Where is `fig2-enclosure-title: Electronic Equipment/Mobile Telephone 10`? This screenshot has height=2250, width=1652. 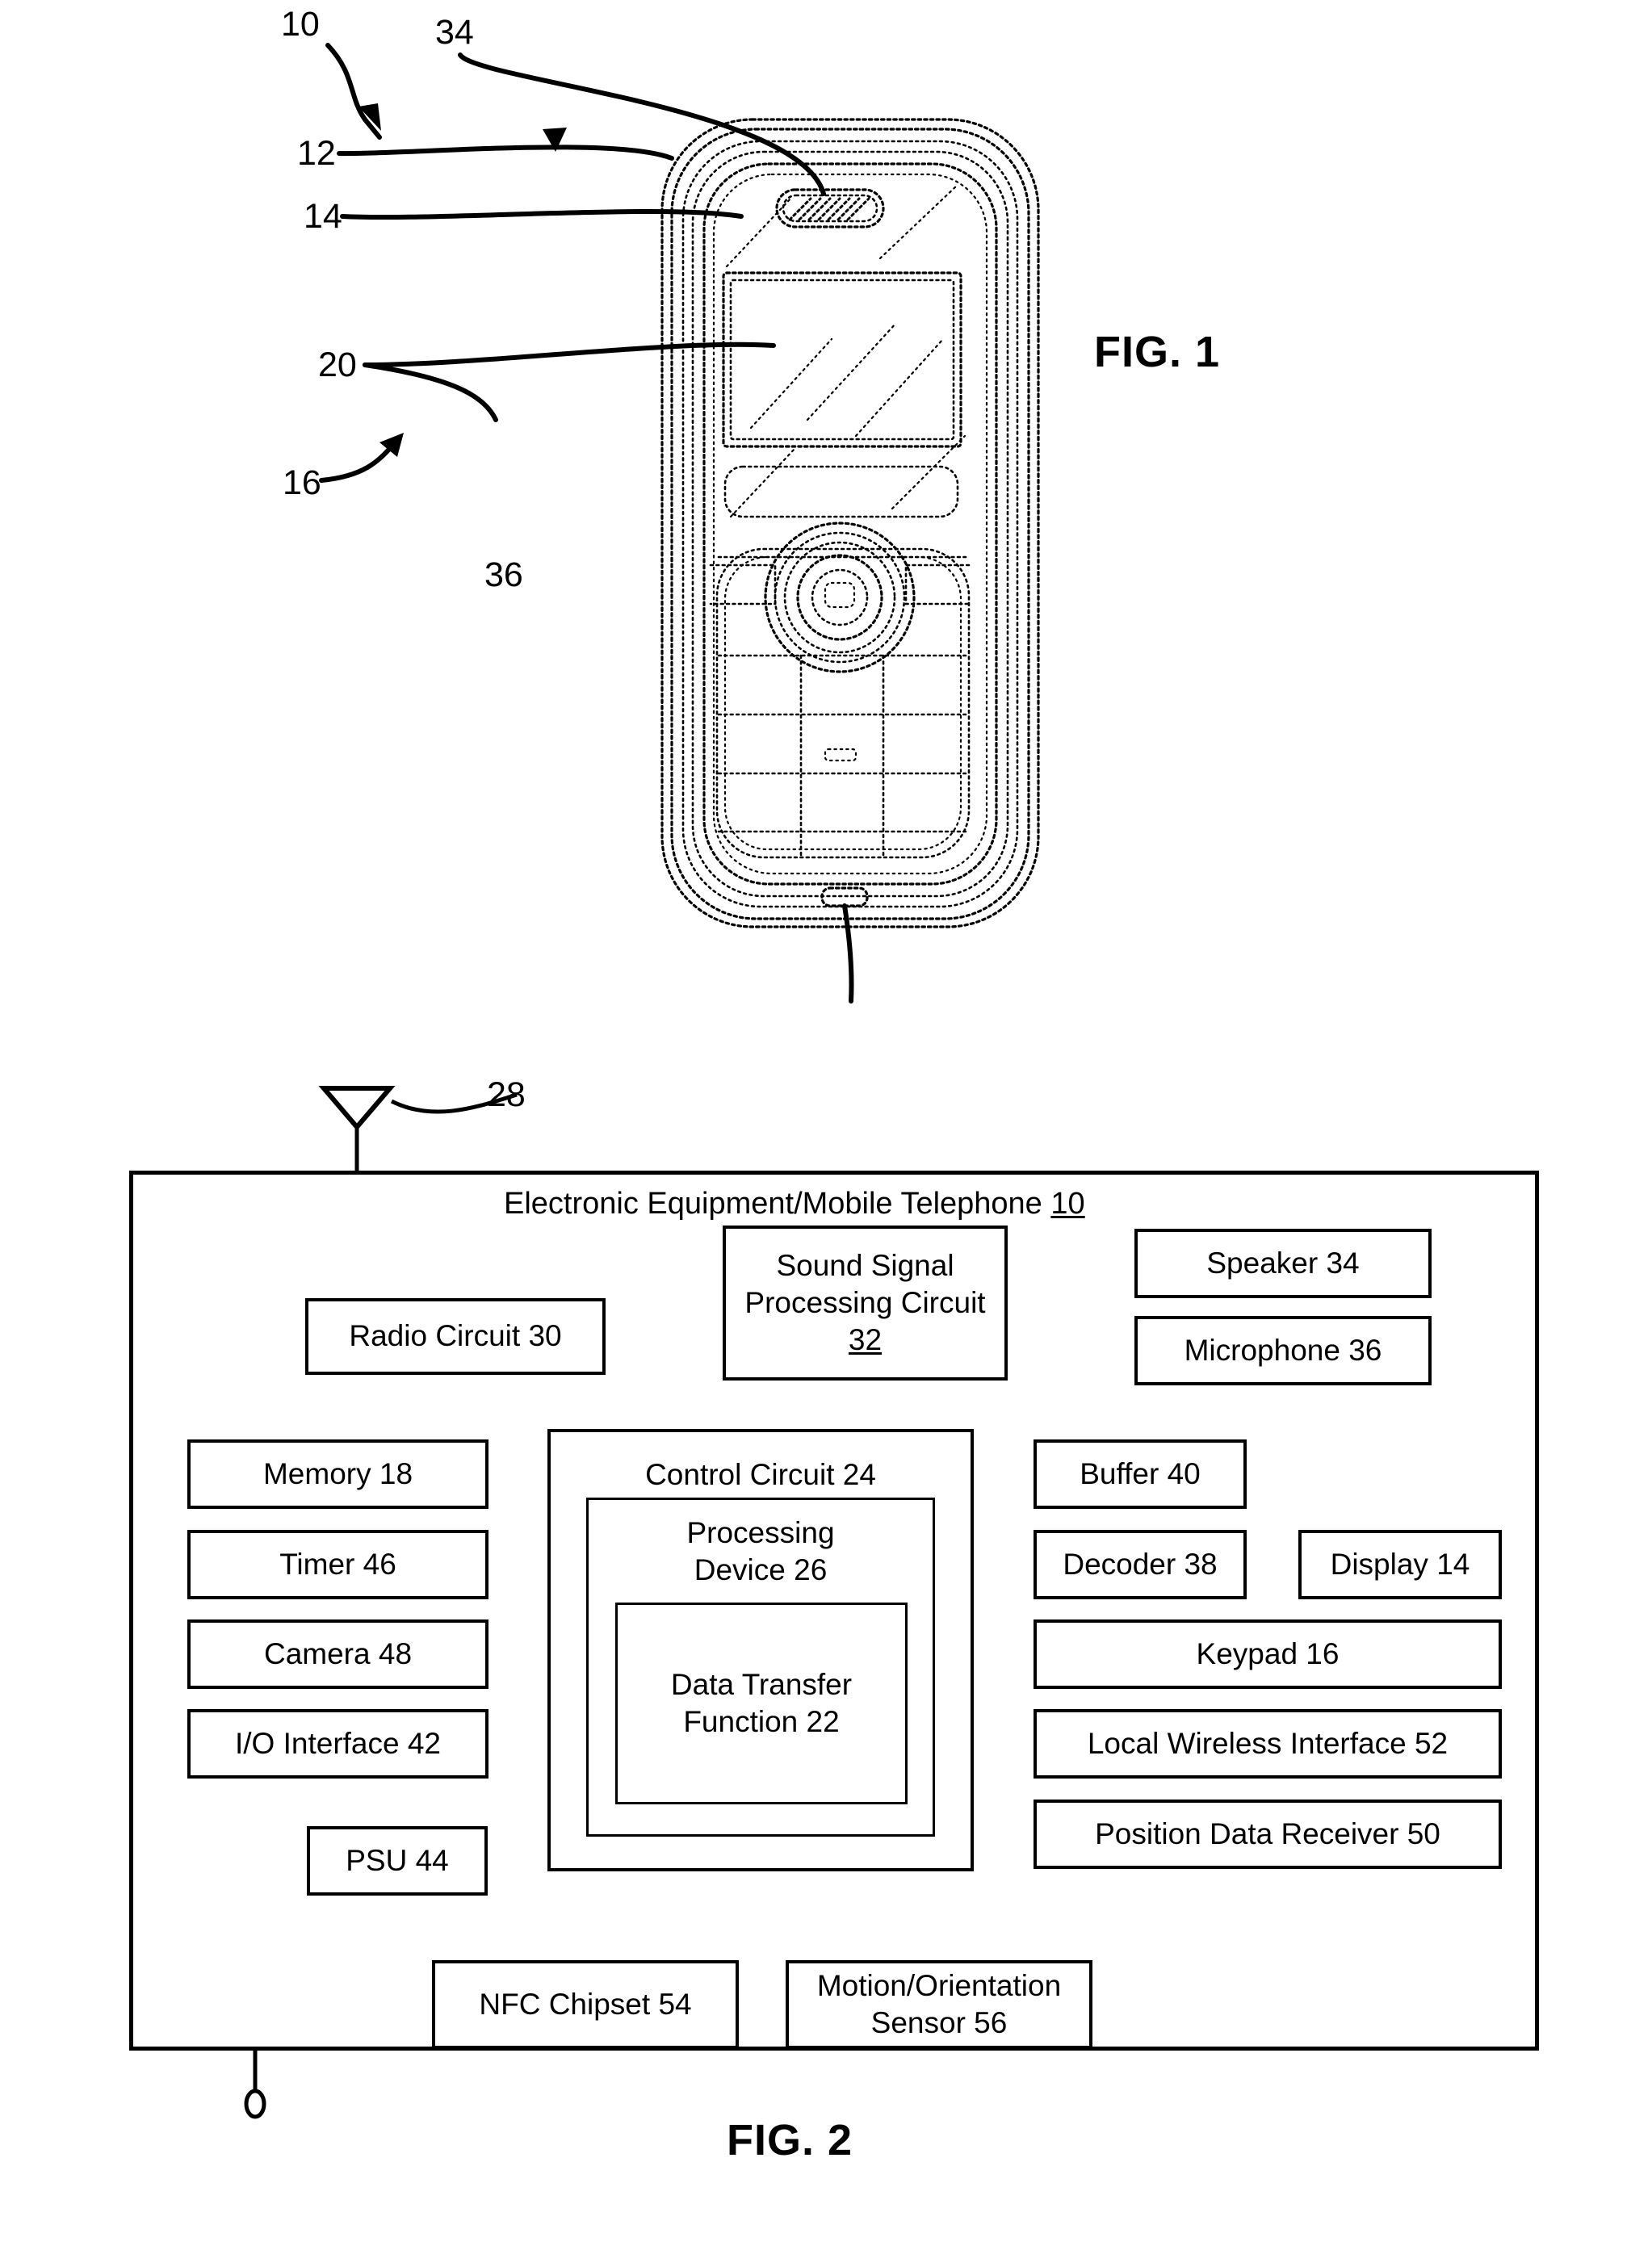
fig2-enclosure-title: Electronic Equipment/Mobile Telephone 10 is located at coordinates (794, 1204).